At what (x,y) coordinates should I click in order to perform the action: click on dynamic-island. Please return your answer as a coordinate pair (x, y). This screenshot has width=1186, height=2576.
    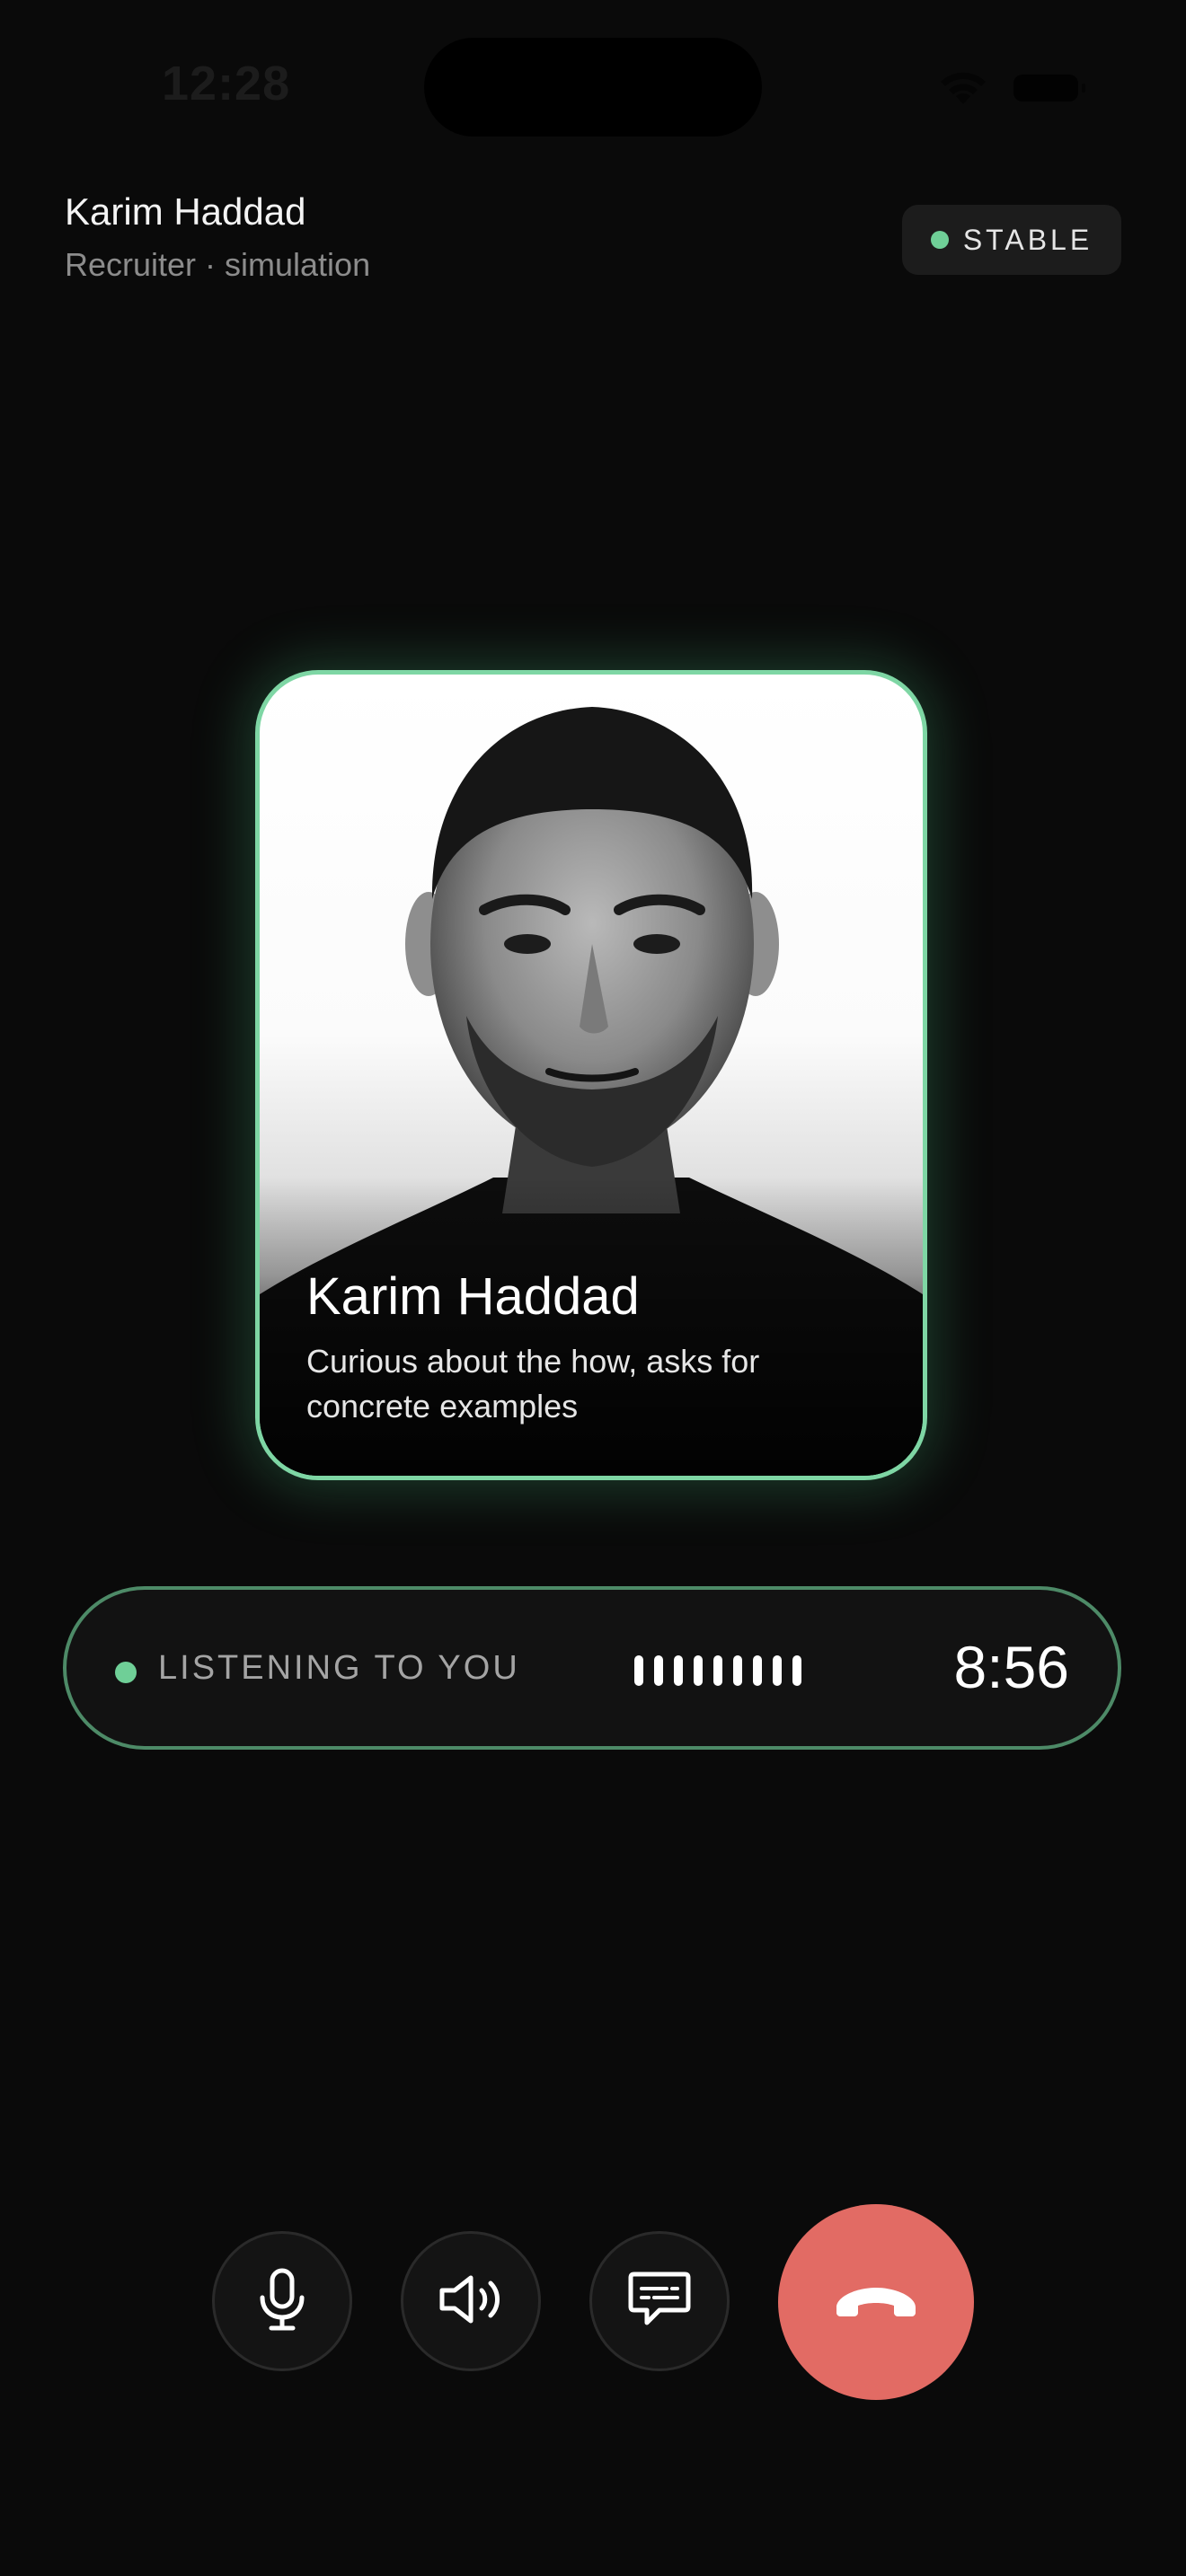
    Looking at the image, I should click on (593, 87).